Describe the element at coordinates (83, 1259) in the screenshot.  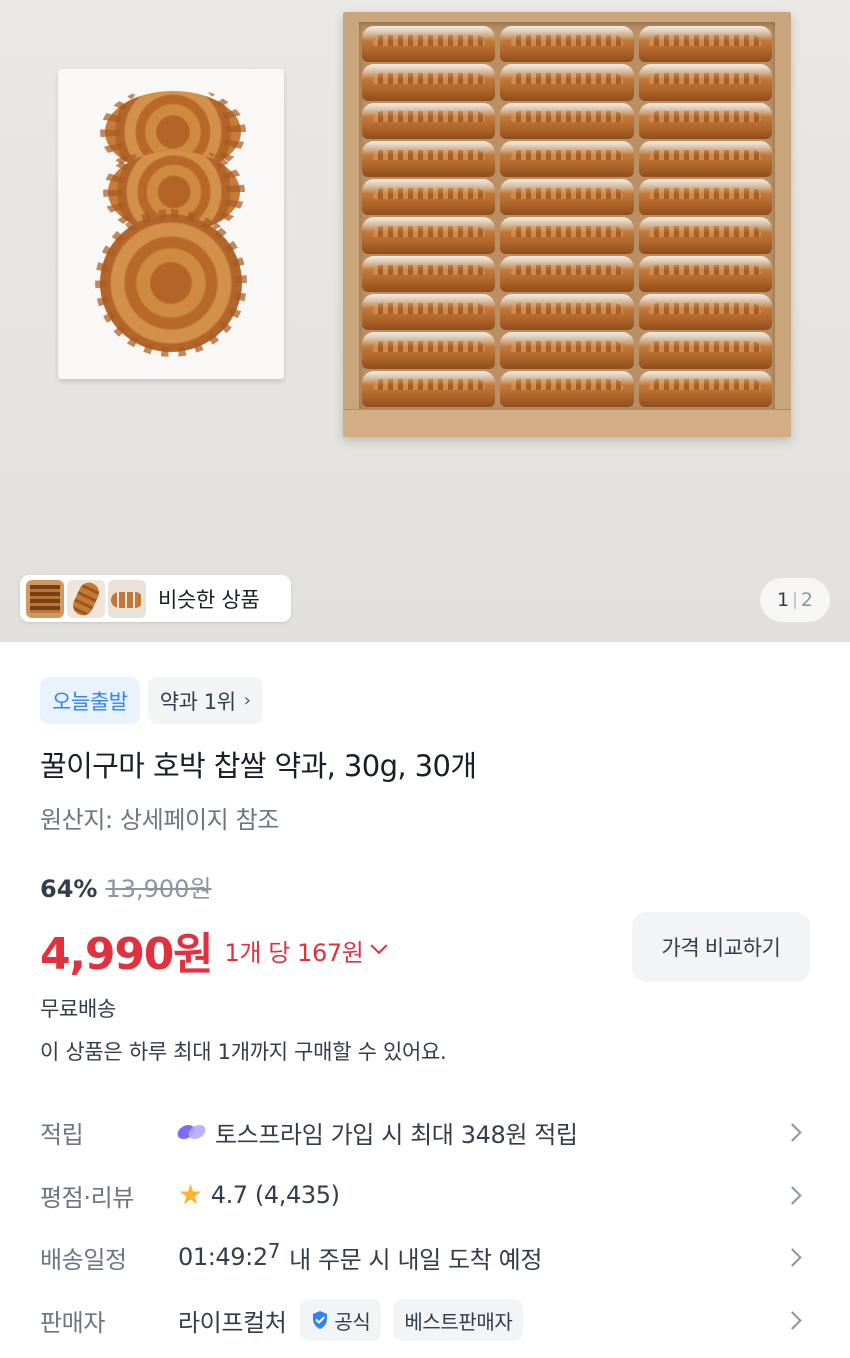
I see `delivery-label: 배송일정` at that location.